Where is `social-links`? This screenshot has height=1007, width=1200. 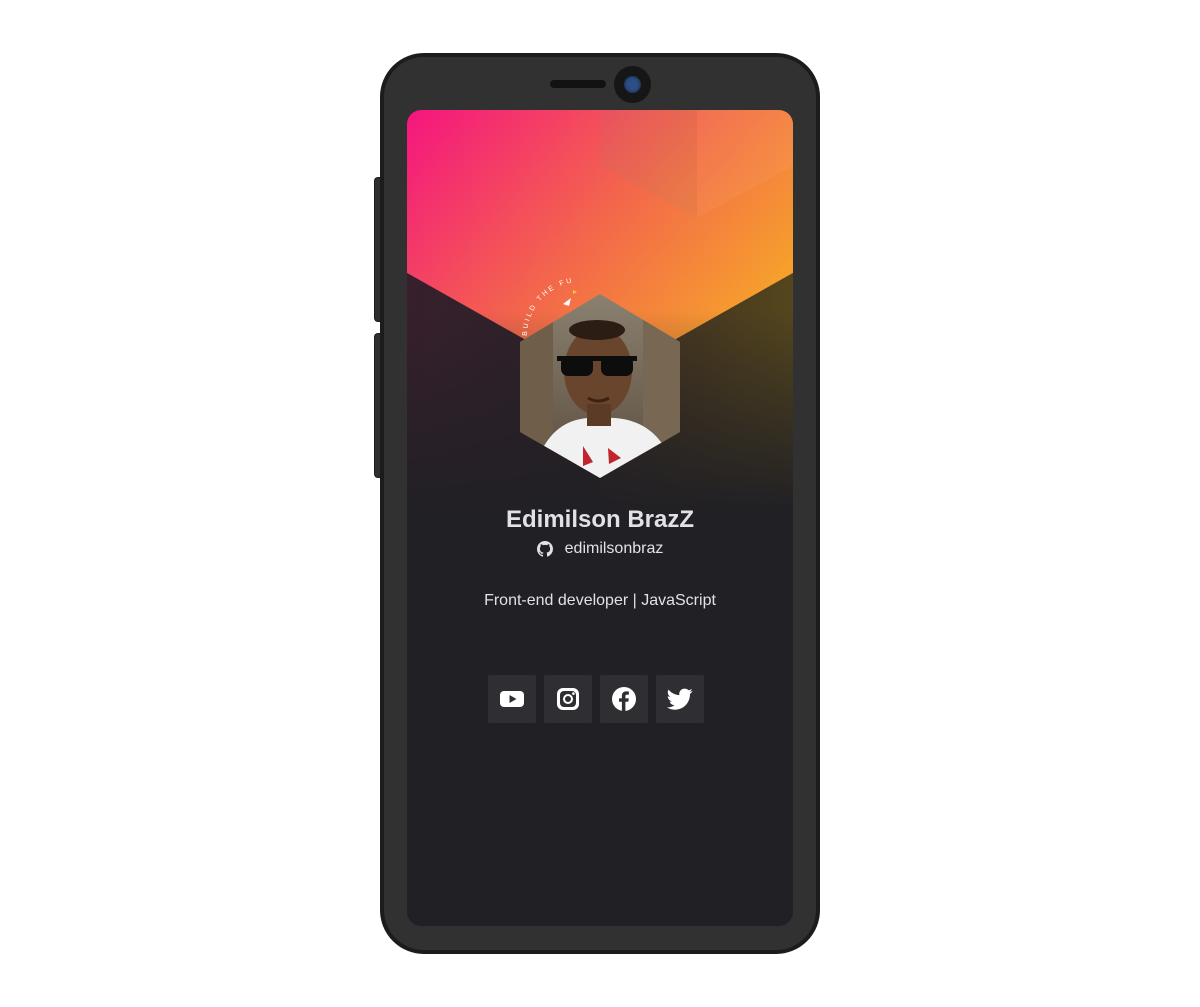 social-links is located at coordinates (600, 699).